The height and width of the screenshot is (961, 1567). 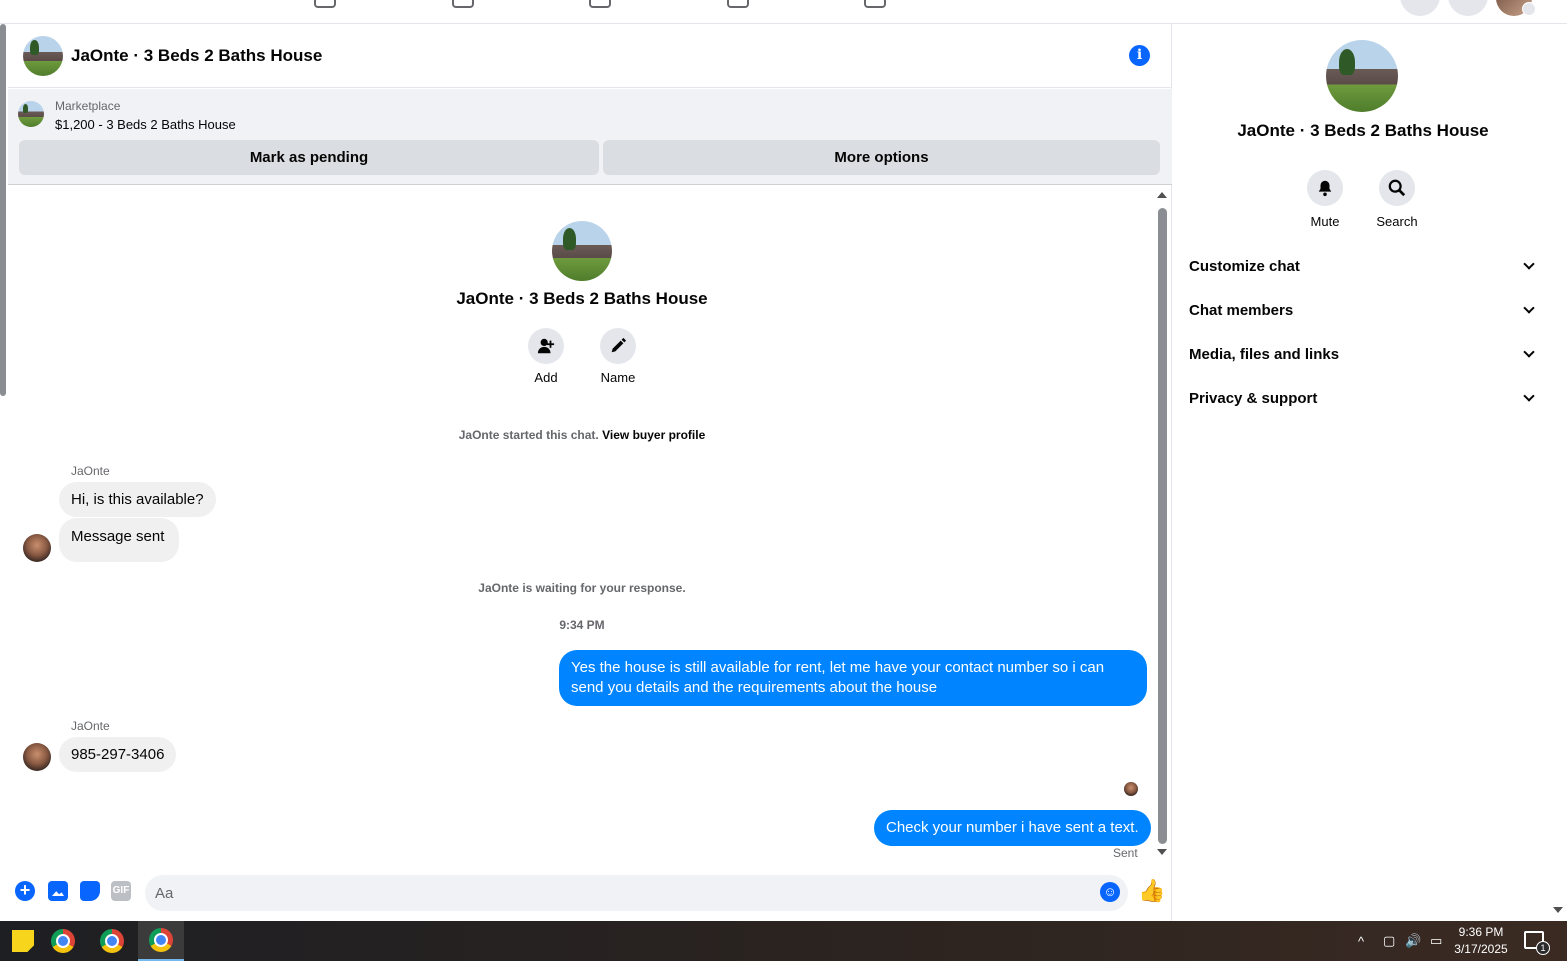 I want to click on menu-grid-button, so click(x=1420, y=8).